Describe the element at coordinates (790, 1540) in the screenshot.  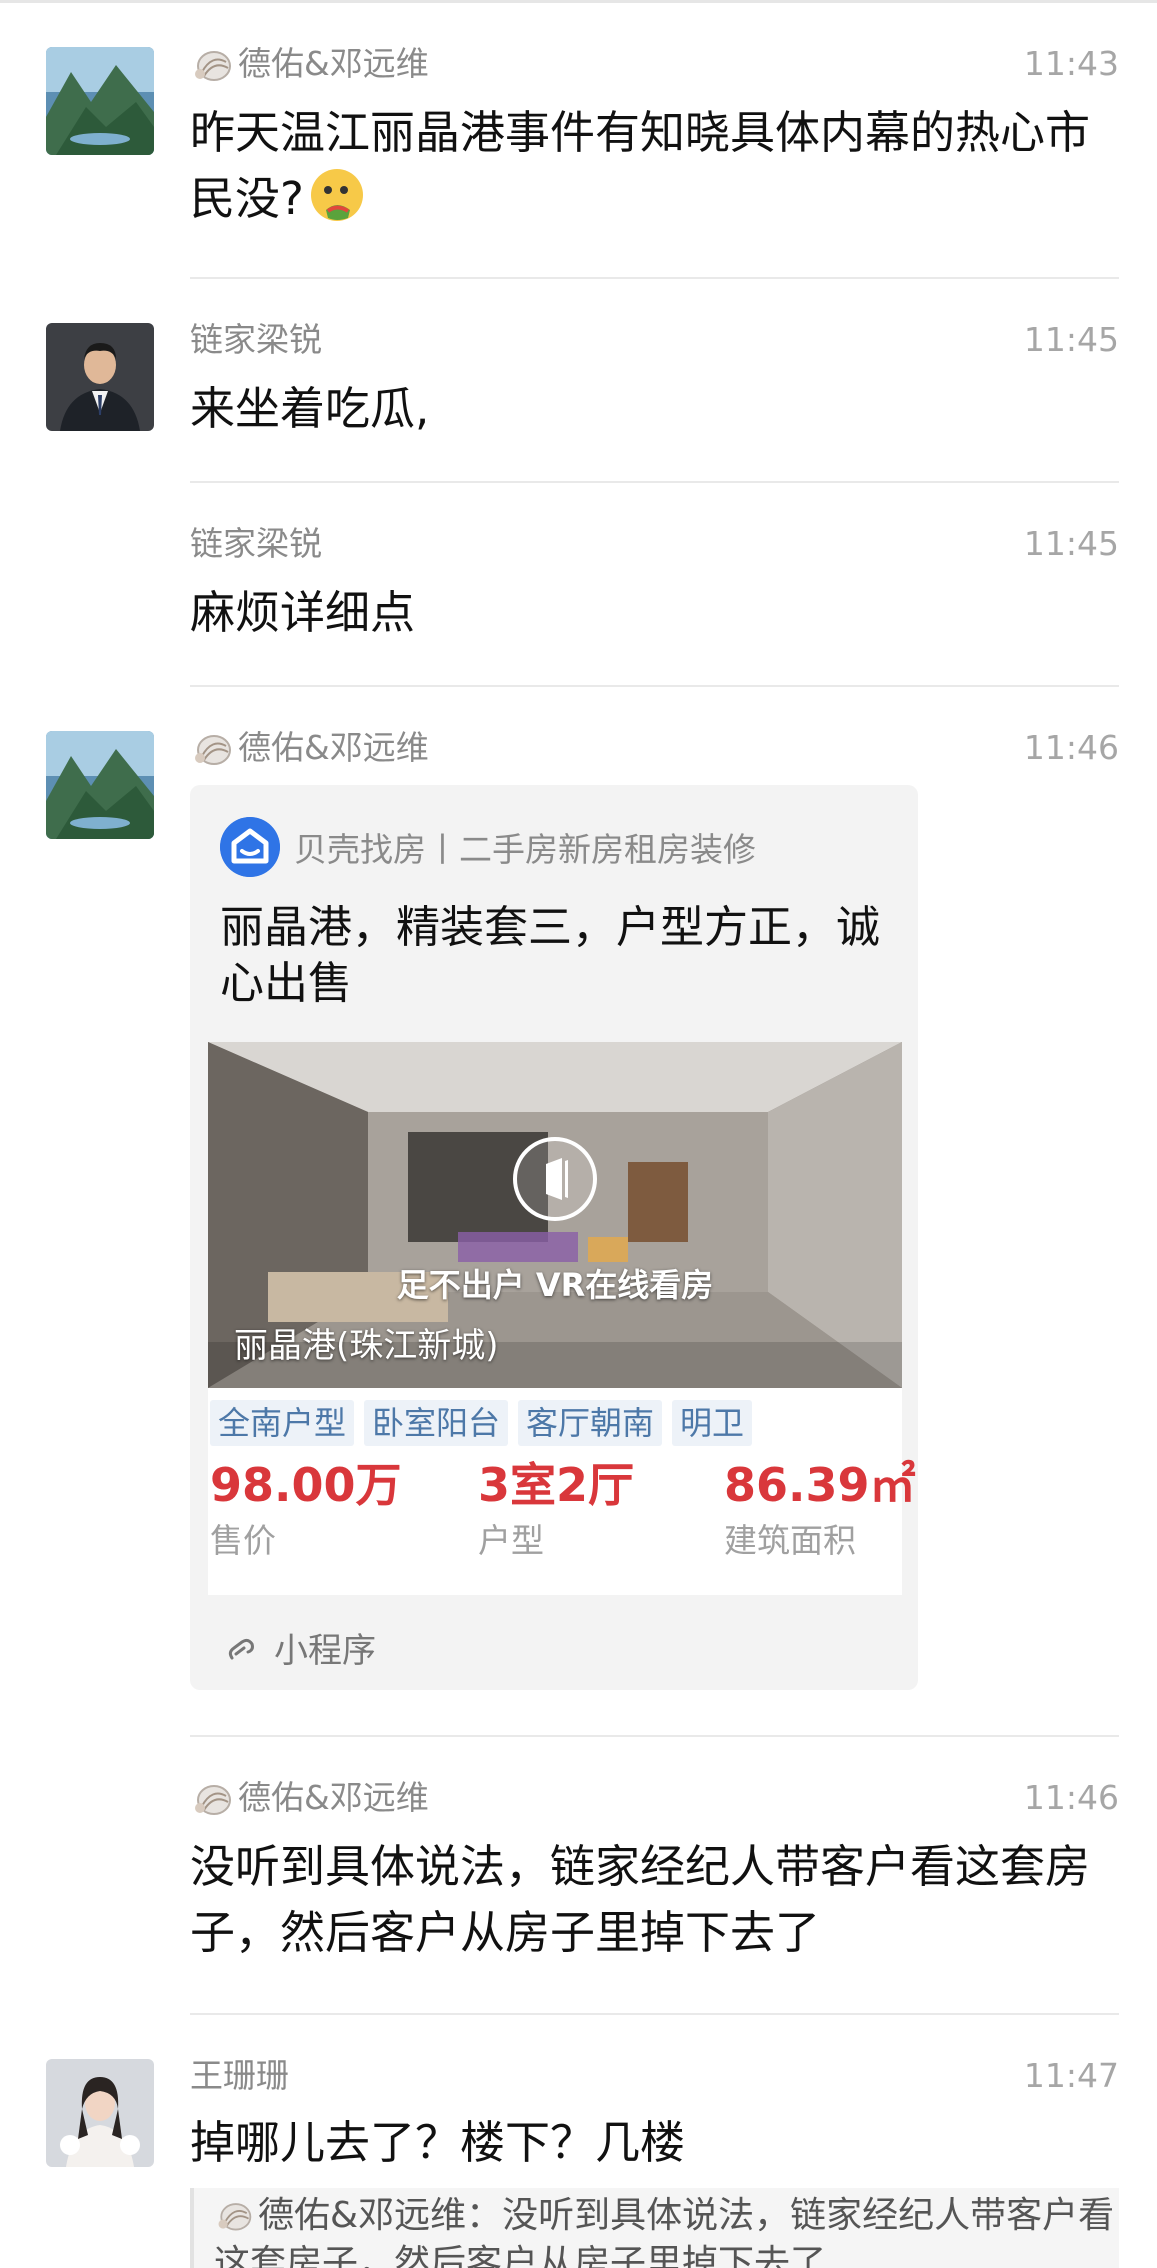
I see `area-label: 建筑面积` at that location.